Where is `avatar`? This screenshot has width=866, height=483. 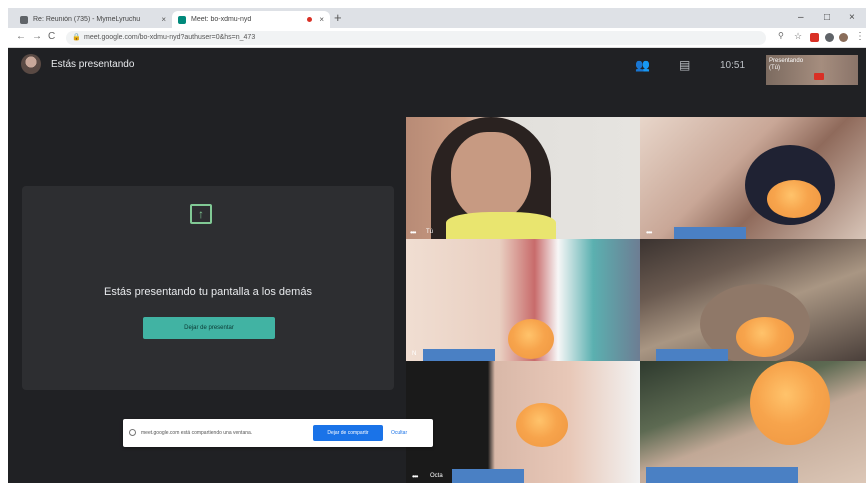
avatar is located at coordinates (31, 64).